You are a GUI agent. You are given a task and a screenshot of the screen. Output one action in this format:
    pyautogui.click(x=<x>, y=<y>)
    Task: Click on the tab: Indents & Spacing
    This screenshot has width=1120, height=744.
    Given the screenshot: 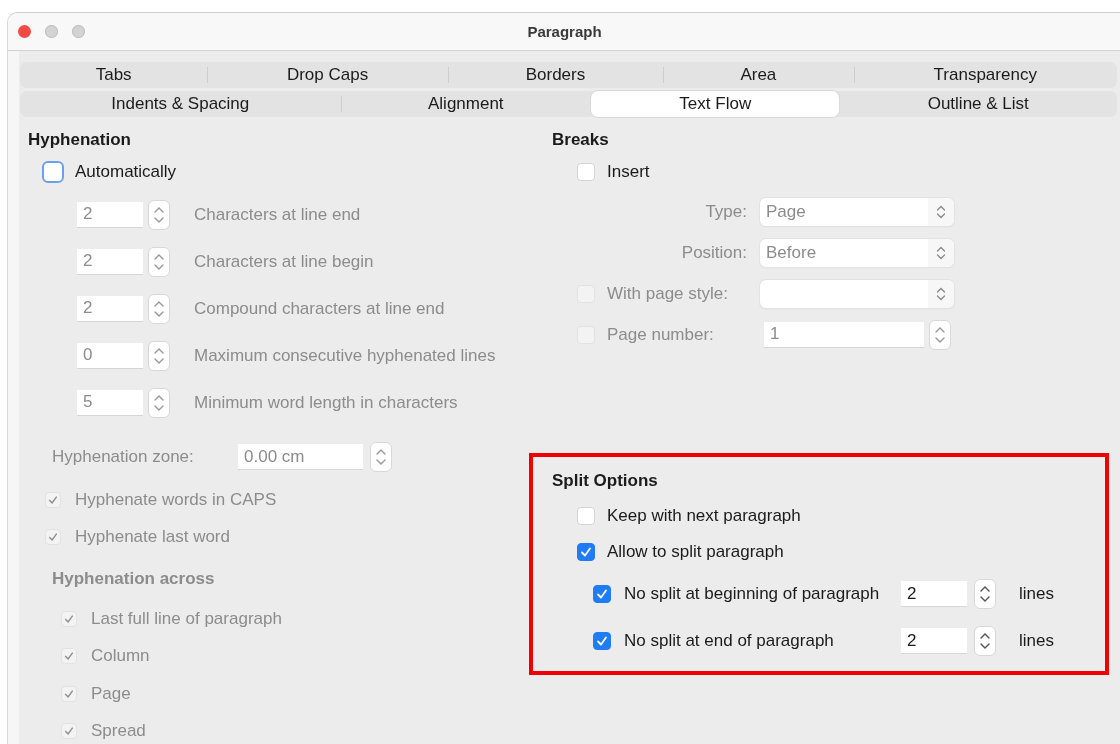 What is the action you would take?
    pyautogui.click(x=180, y=104)
    